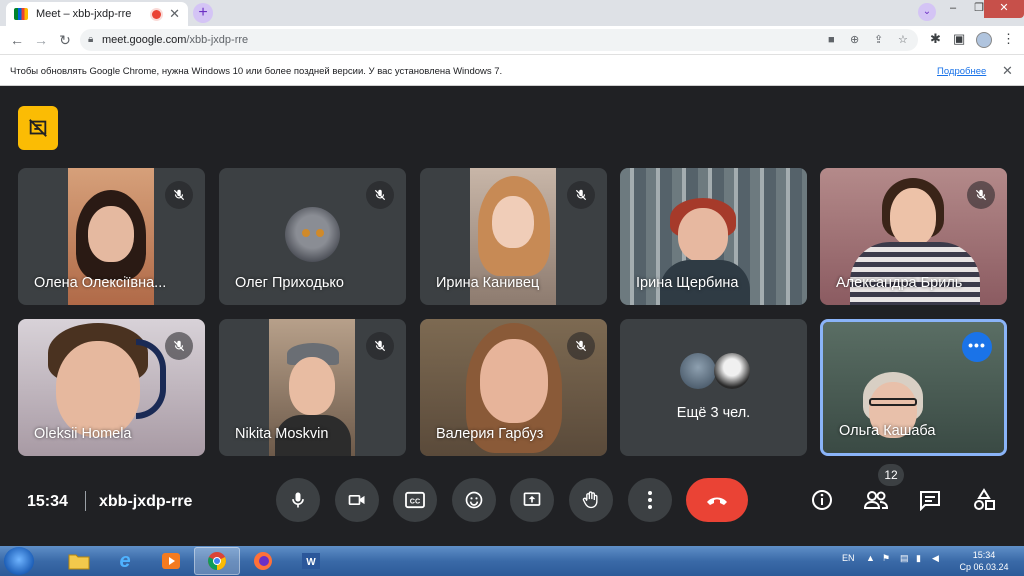  I want to click on chat-icon, so click(930, 501).